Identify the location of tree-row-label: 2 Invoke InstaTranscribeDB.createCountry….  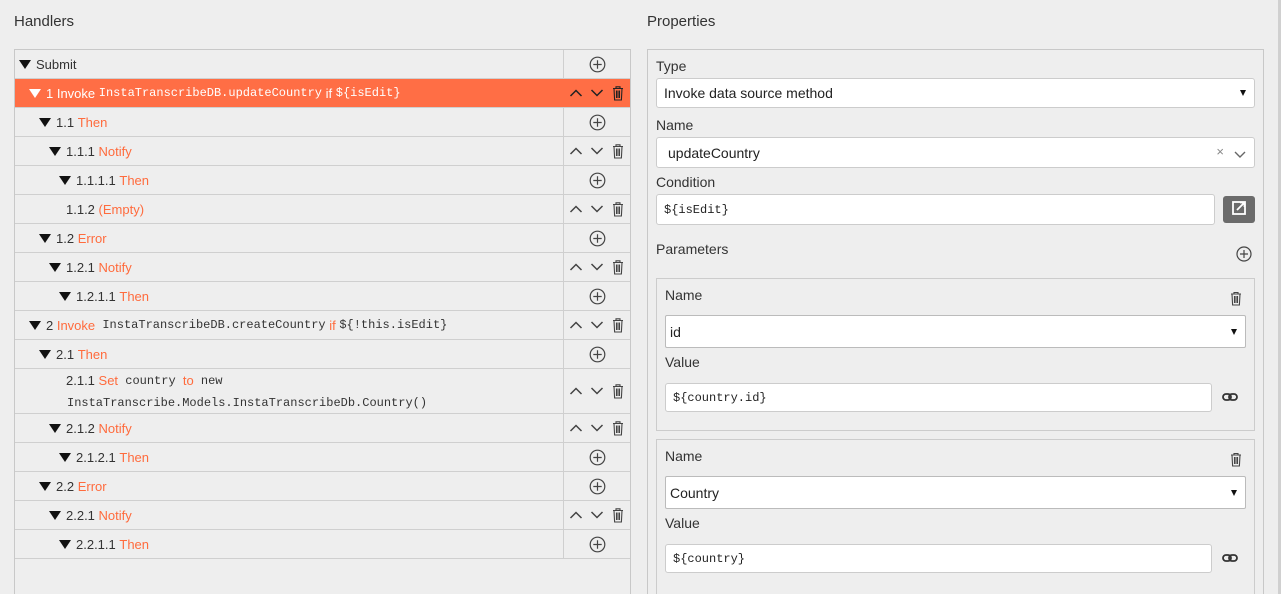
(289, 325).